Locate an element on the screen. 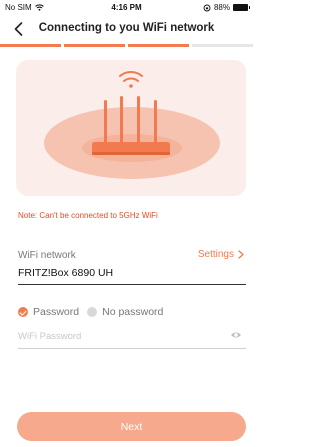 The image size is (320, 447). password-divider is located at coordinates (132, 348).